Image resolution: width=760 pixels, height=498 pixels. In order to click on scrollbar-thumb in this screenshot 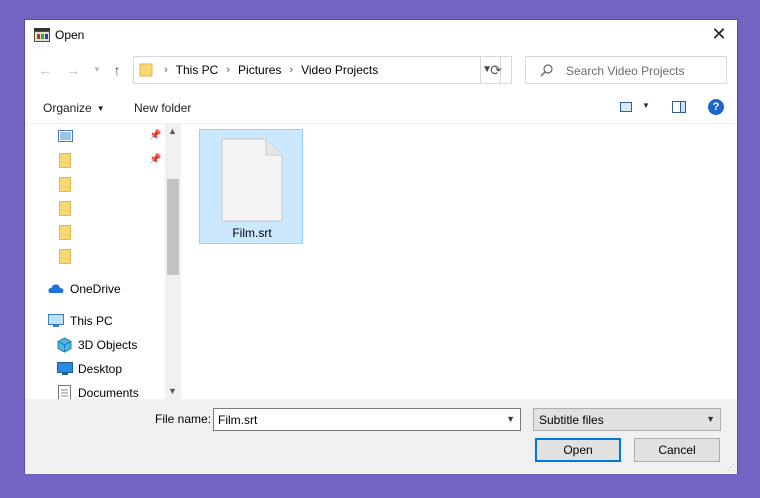, I will do `click(173, 227)`.